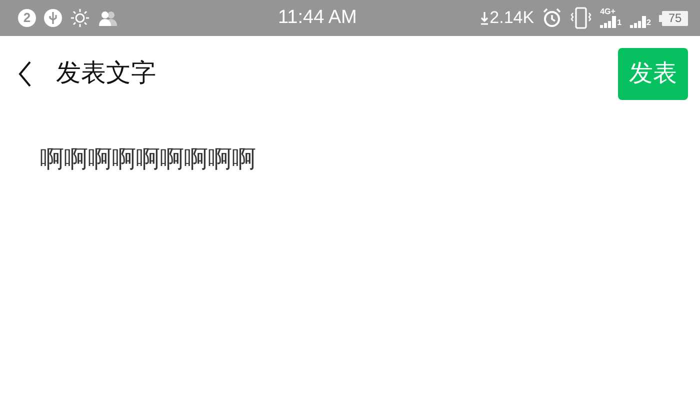  What do you see at coordinates (660, 18) in the screenshot?
I see `battery-tip-icon` at bounding box center [660, 18].